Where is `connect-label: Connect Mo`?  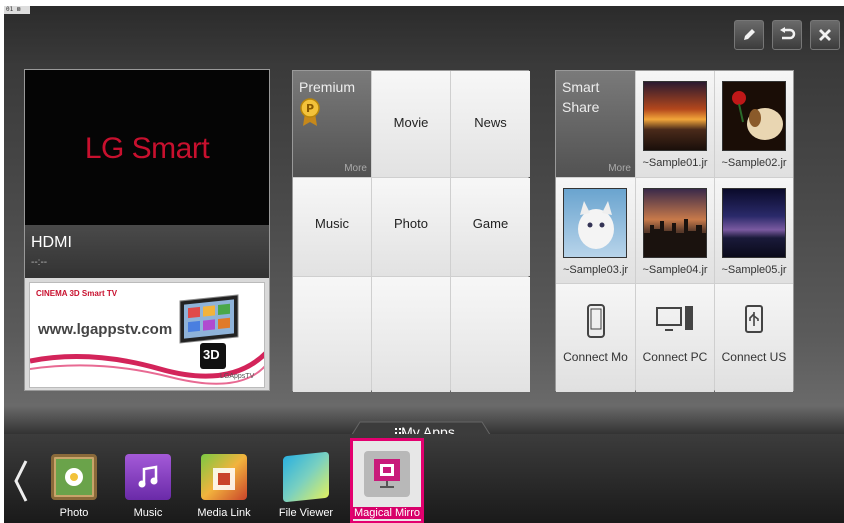
connect-label: Connect Mo is located at coordinates (595, 357).